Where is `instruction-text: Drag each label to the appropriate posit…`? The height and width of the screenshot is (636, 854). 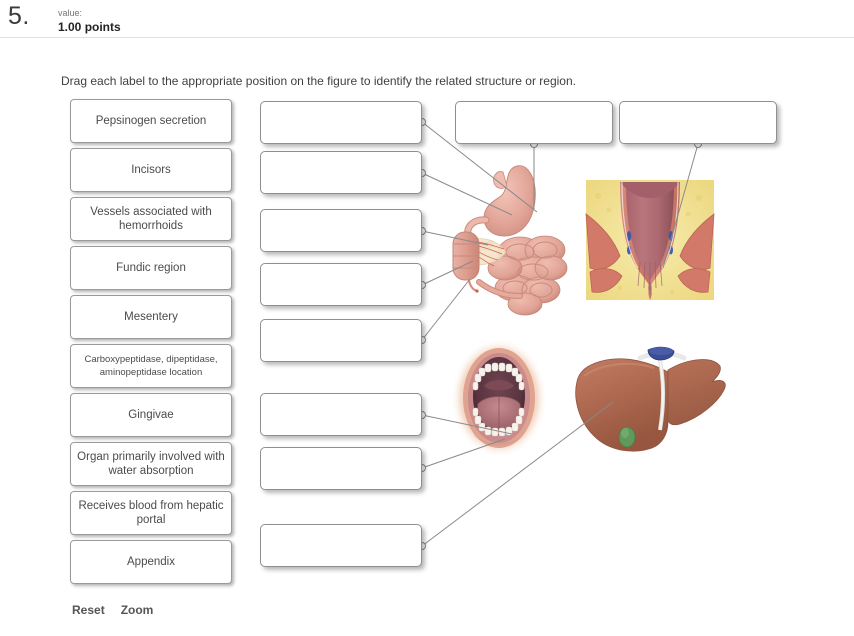 instruction-text: Drag each label to the appropriate posit… is located at coordinates (318, 81).